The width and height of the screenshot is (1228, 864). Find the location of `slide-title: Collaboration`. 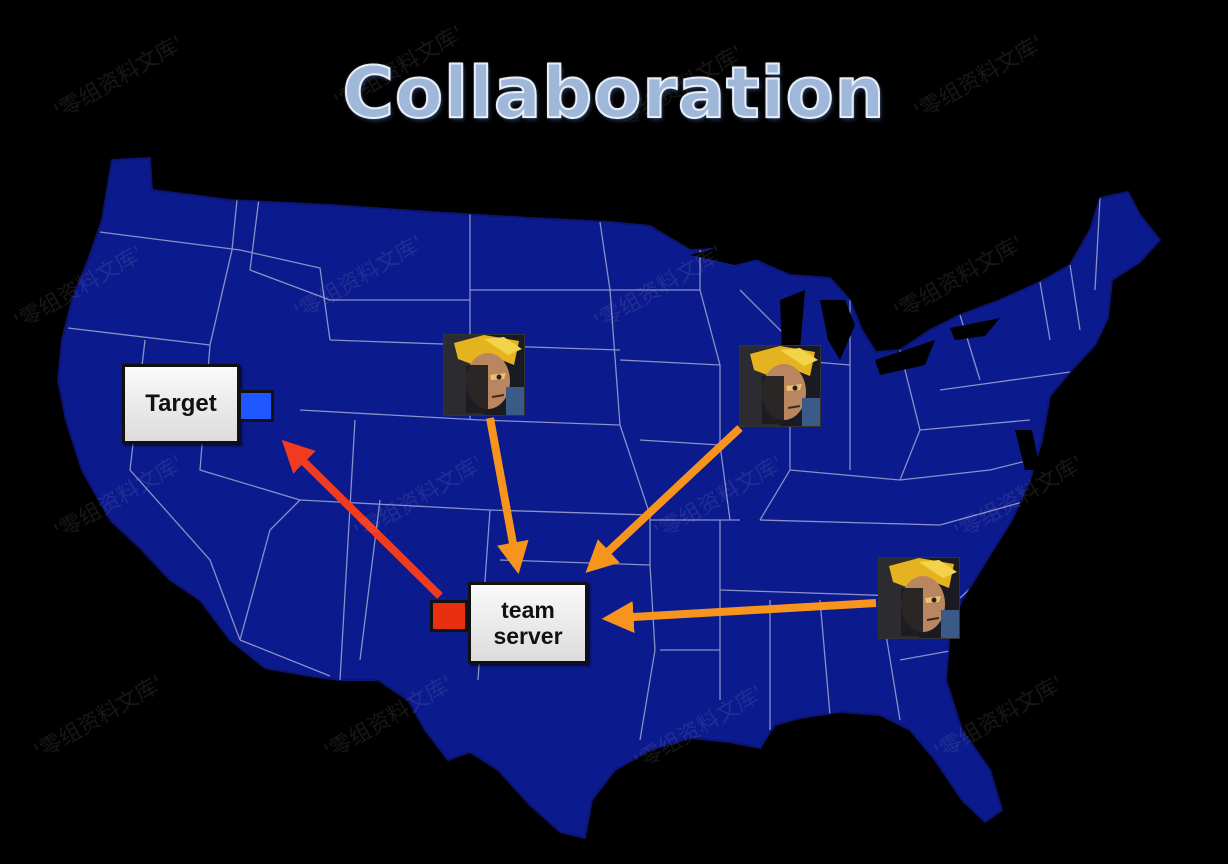

slide-title: Collaboration is located at coordinates (613, 93).